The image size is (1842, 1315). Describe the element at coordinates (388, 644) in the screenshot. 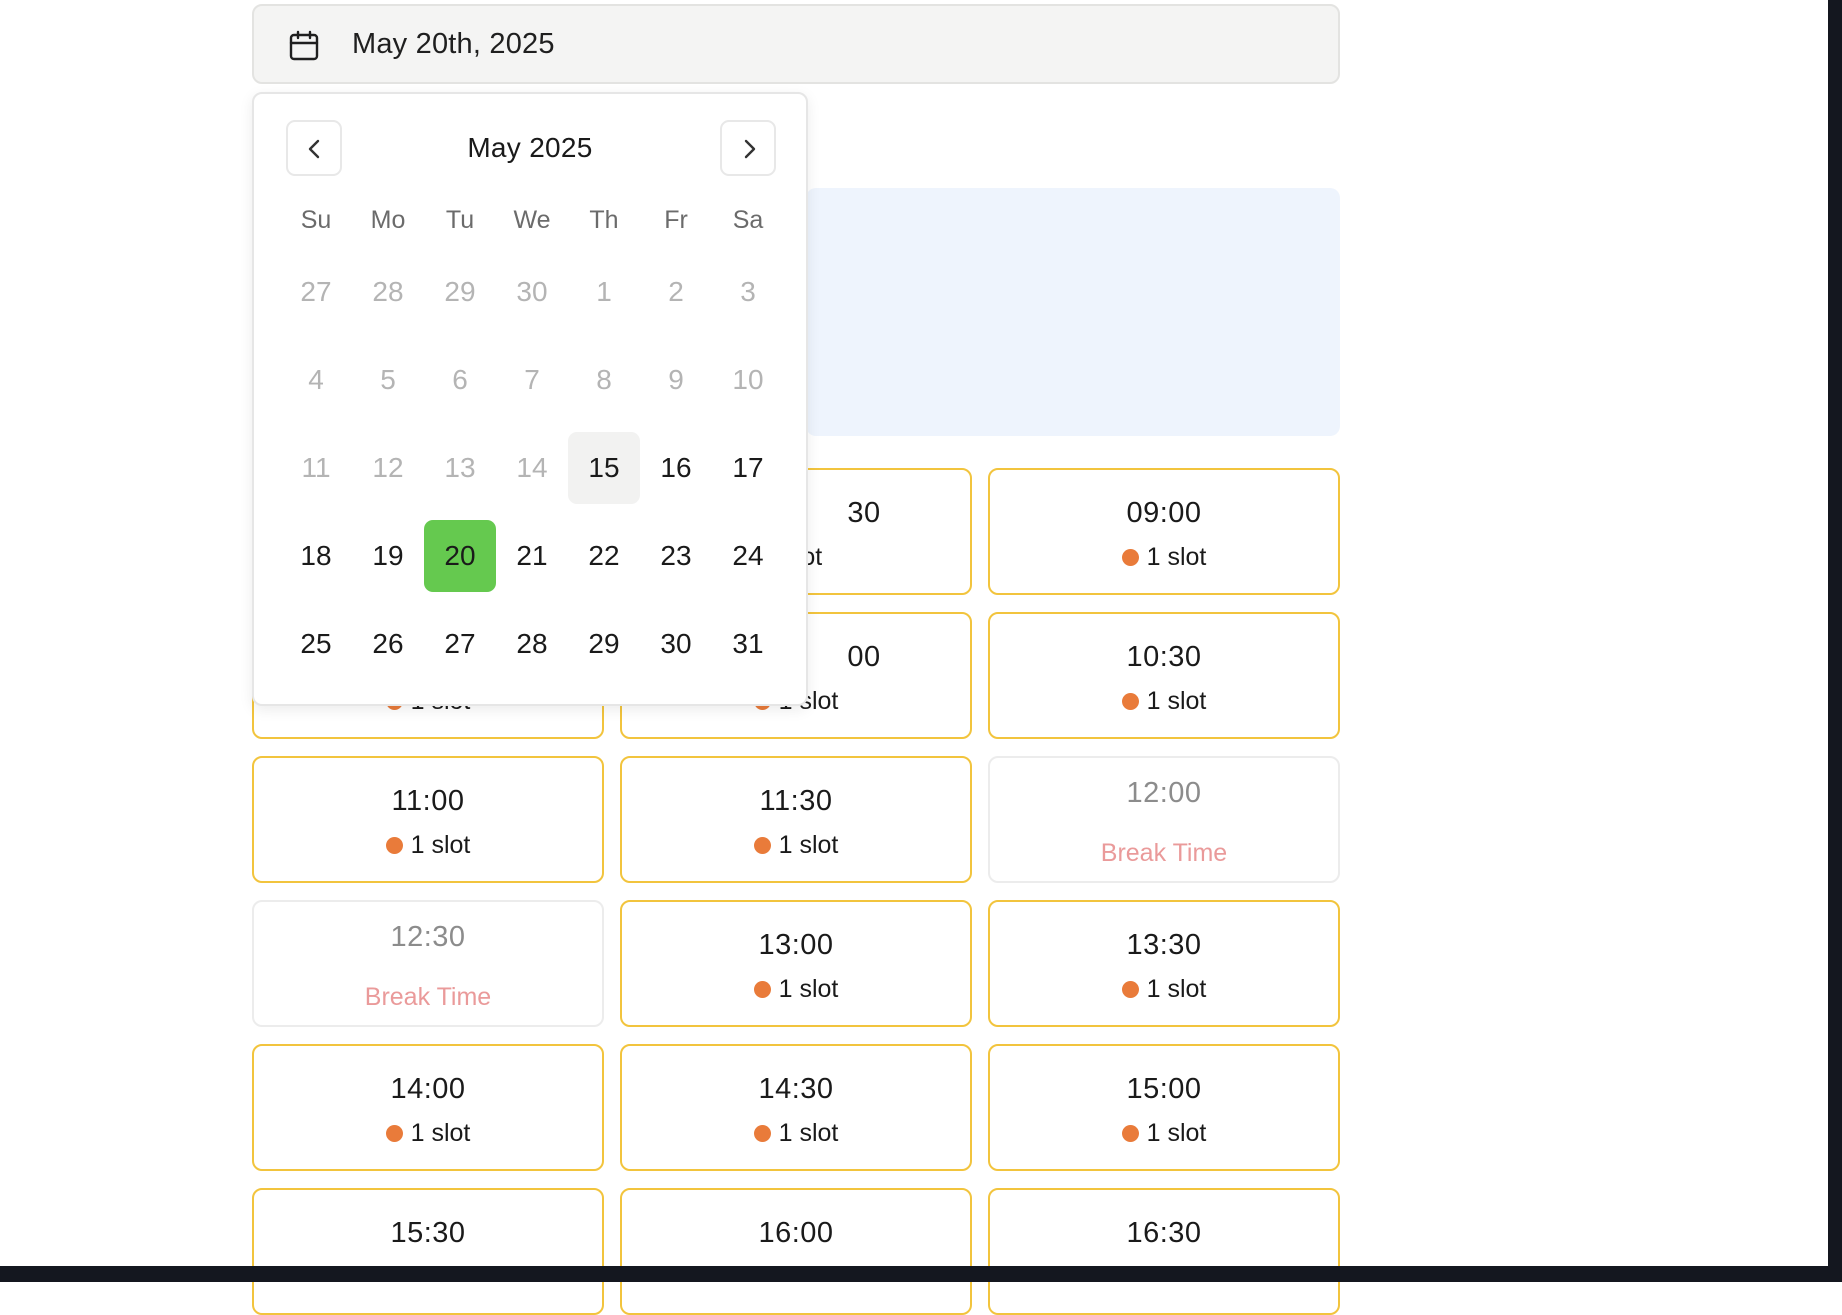

I see `calendar-day: 26` at that location.